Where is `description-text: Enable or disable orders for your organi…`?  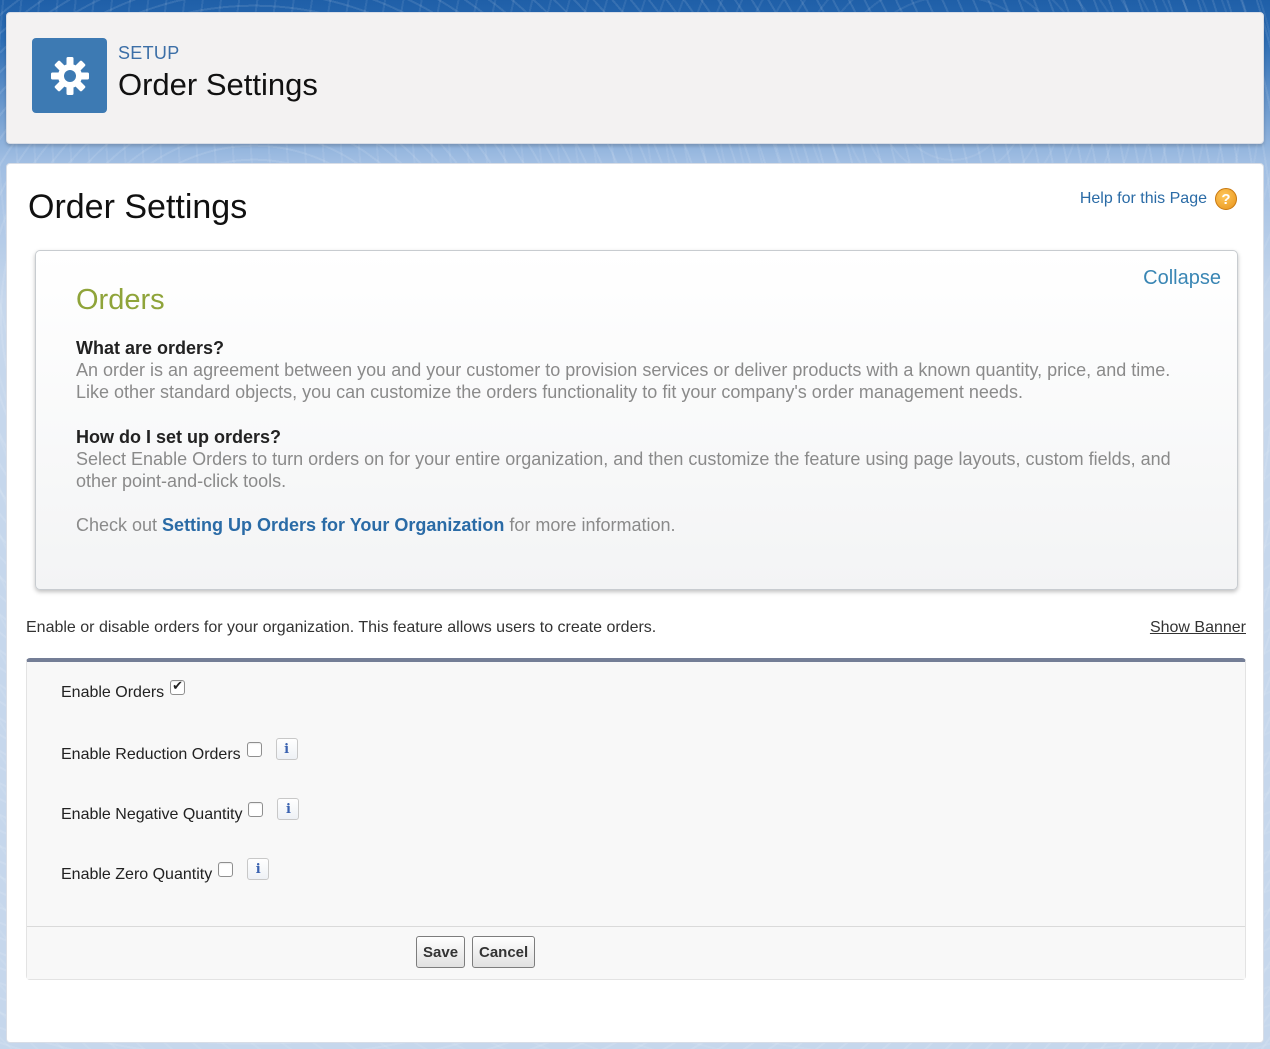 description-text: Enable or disable orders for your organi… is located at coordinates (341, 627).